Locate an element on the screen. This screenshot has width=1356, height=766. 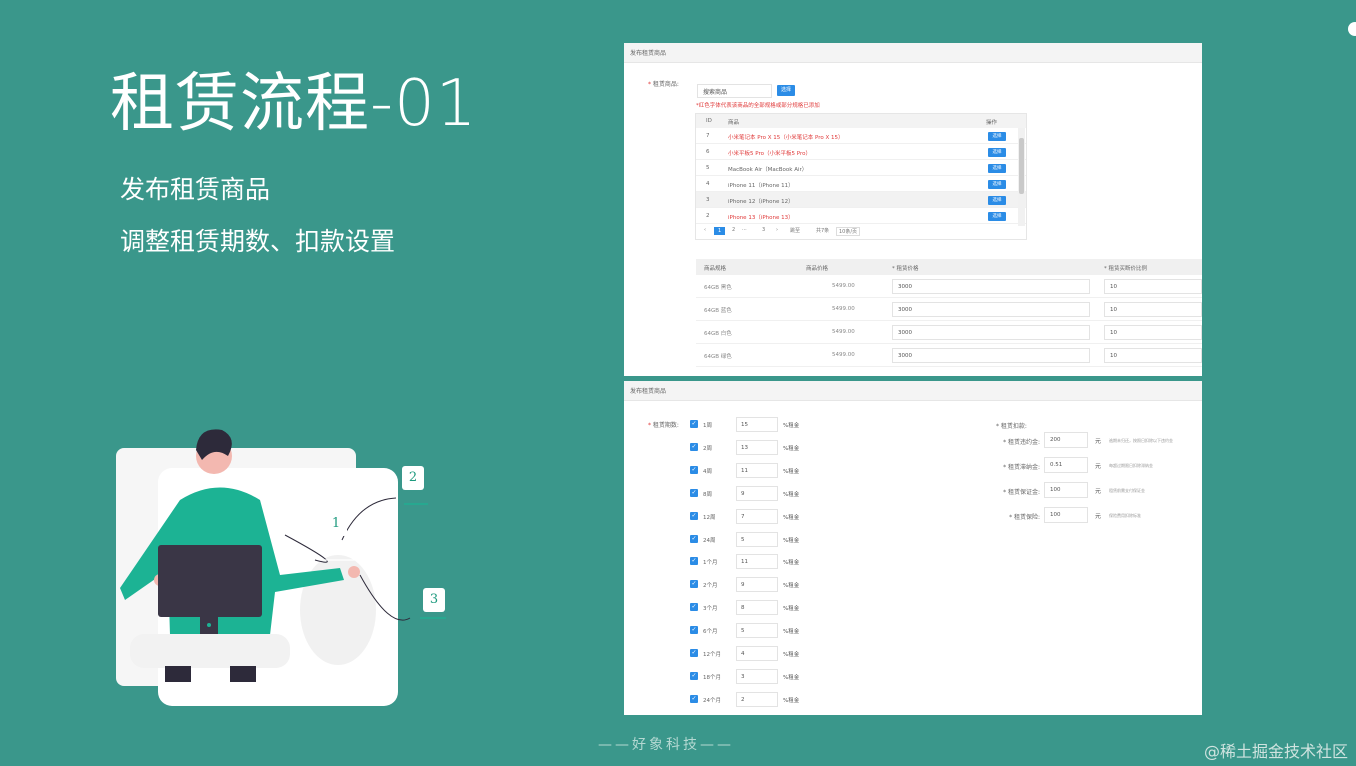
page-2: 2 is located at coordinates (733, 230).